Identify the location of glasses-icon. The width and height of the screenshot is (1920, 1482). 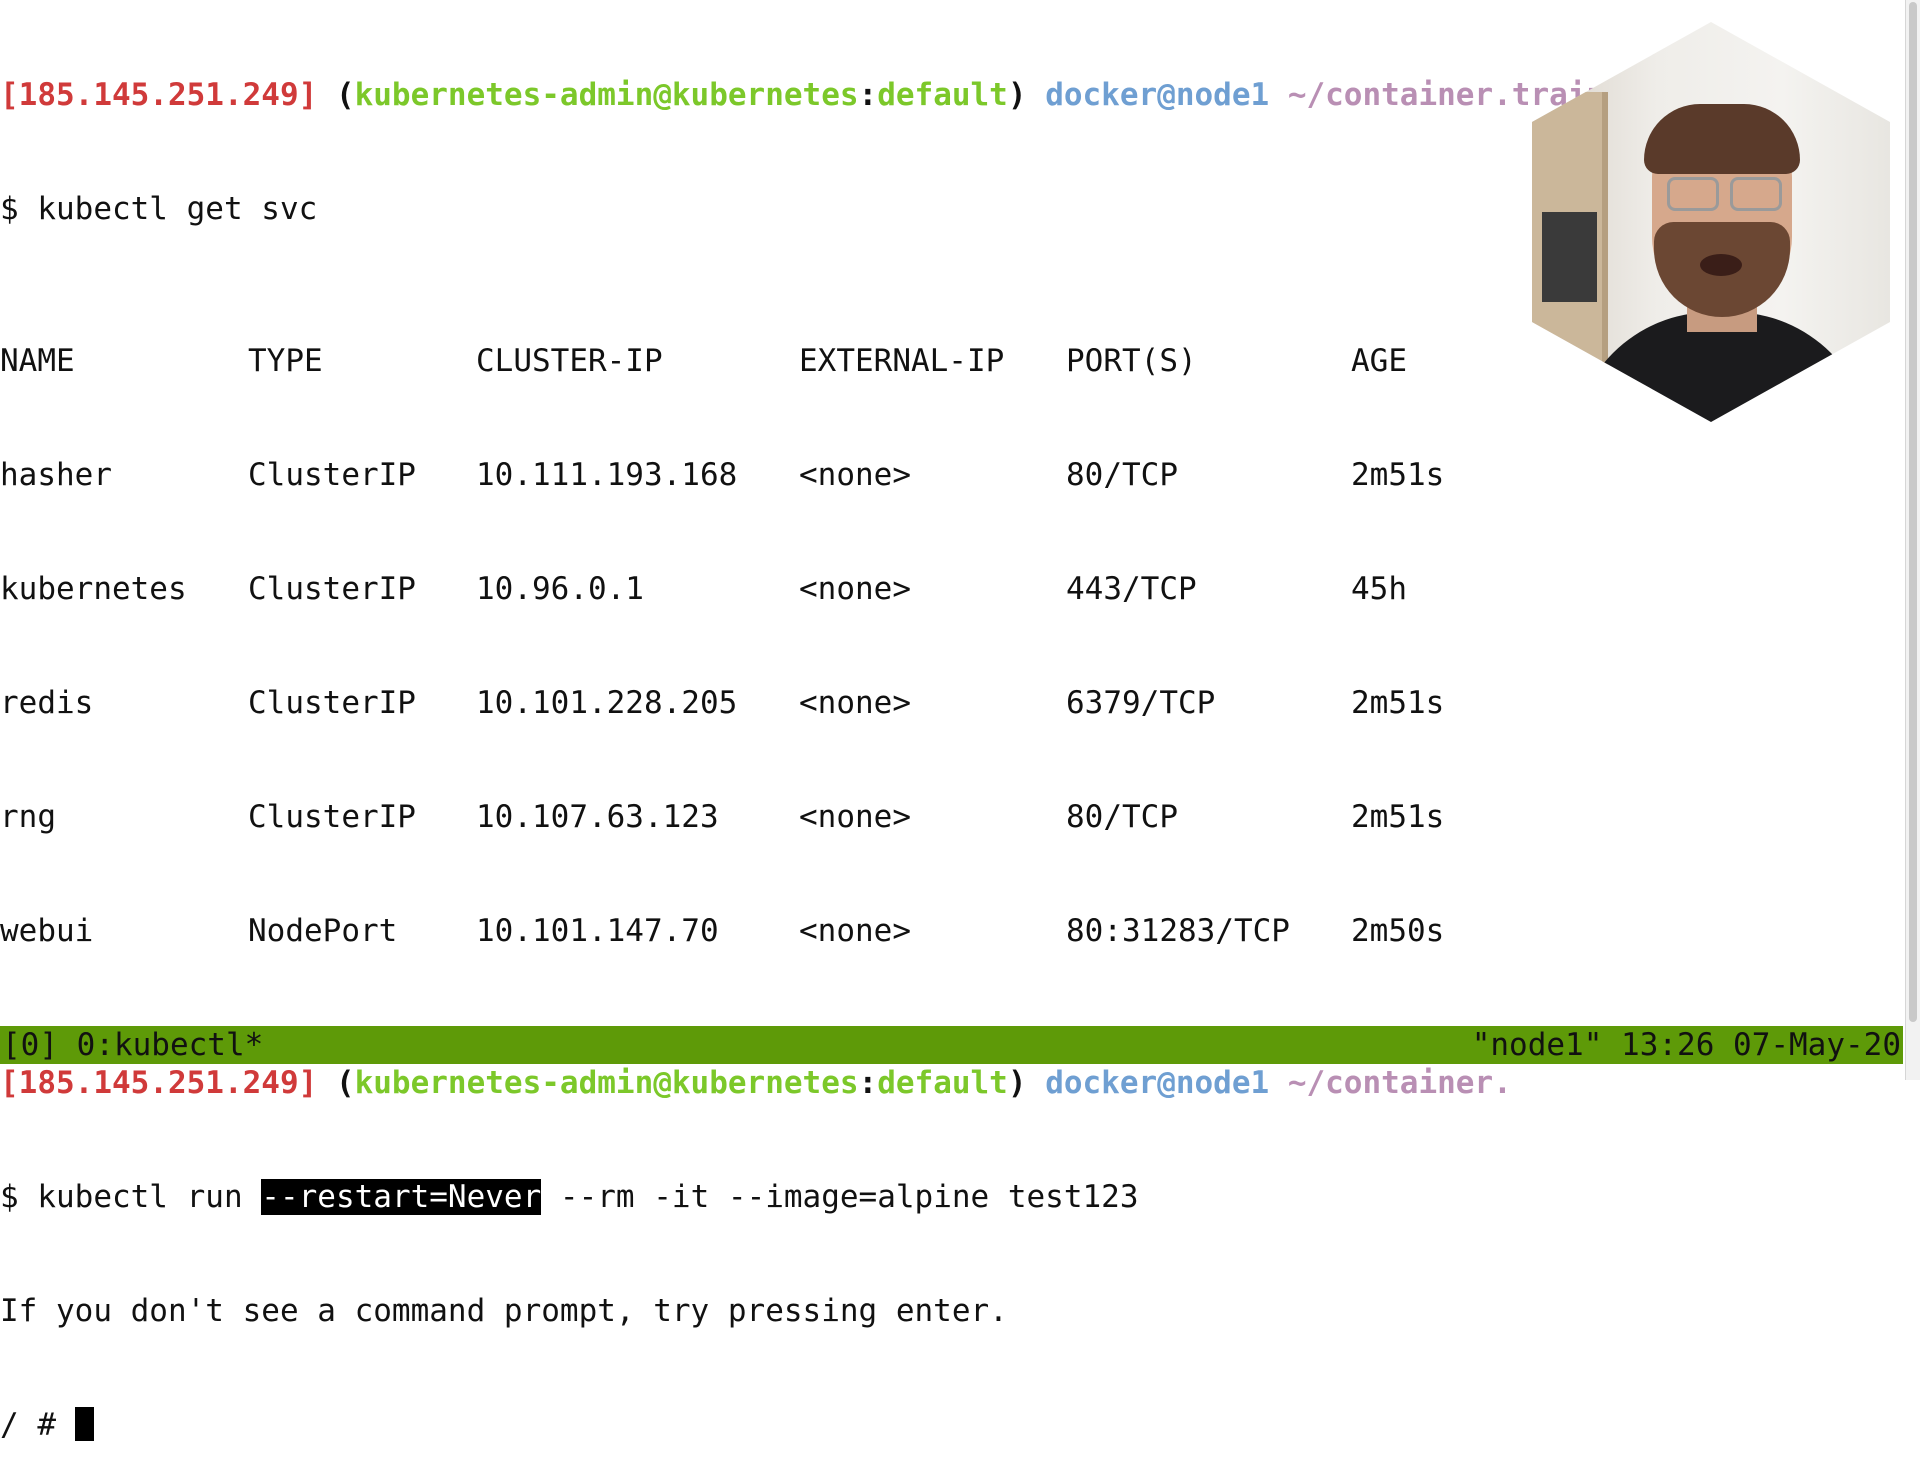
(1693, 194).